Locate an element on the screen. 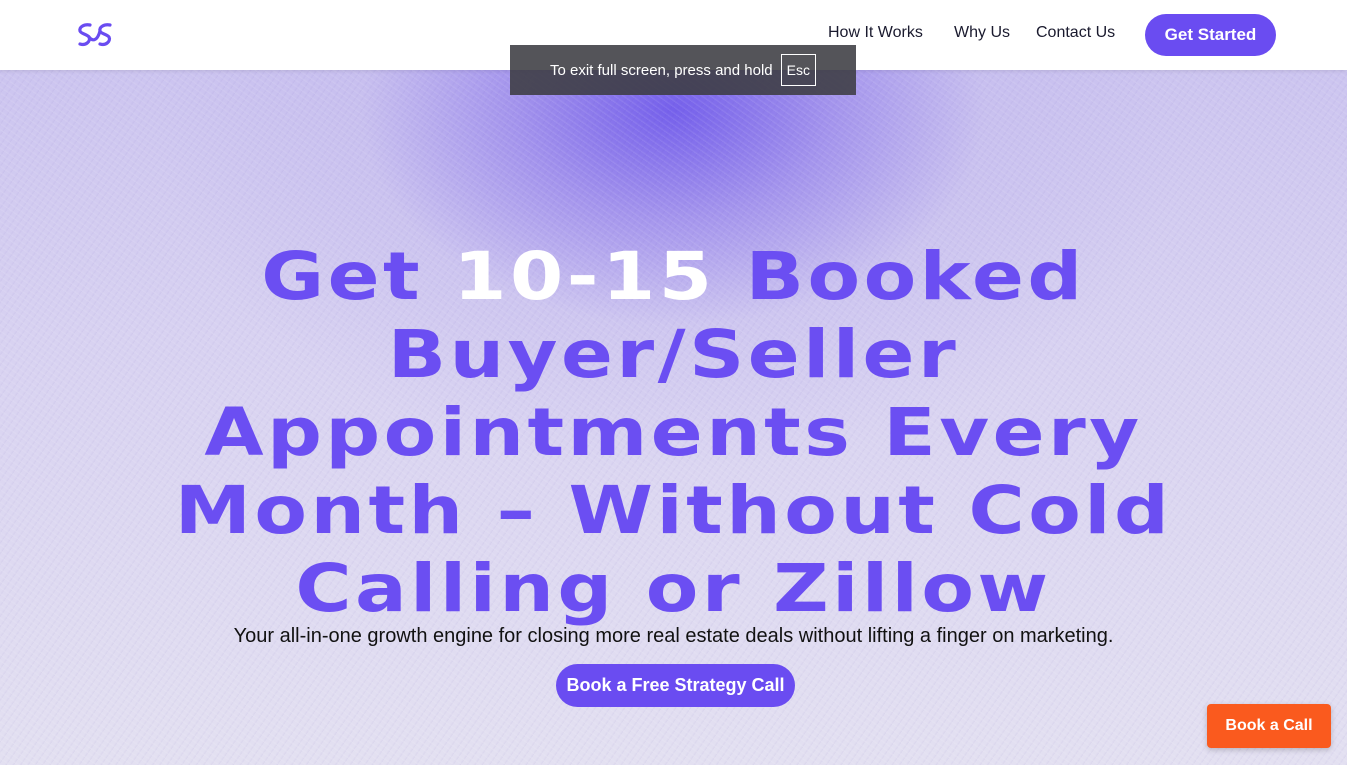 The width and height of the screenshot is (1347, 765). logo-icon is located at coordinates (96, 35).